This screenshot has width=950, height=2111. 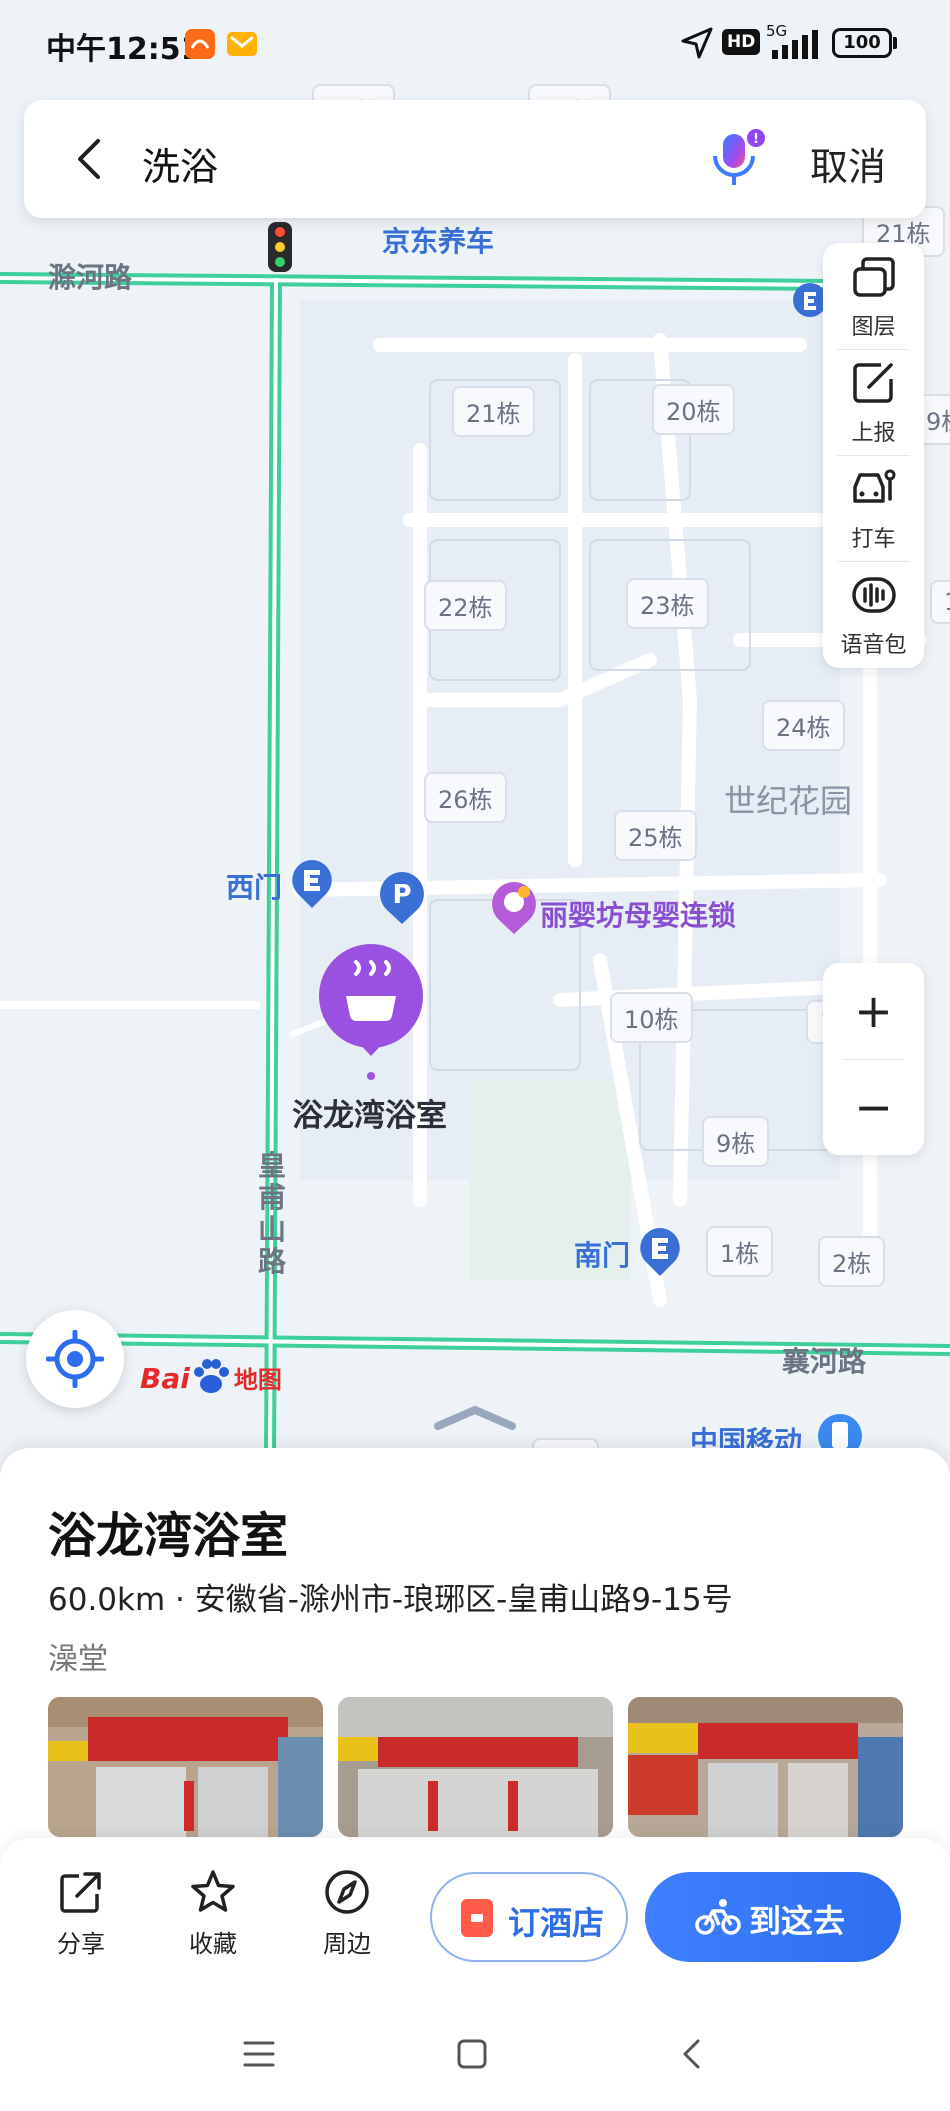 I want to click on back-icon, so click(x=89, y=159).